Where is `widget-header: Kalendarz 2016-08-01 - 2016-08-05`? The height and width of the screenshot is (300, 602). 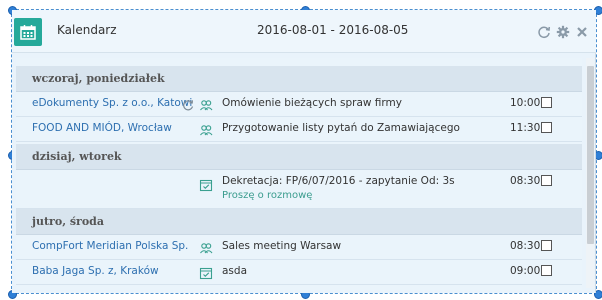 widget-header: Kalendarz 2016-08-01 - 2016-08-05 is located at coordinates (304, 31).